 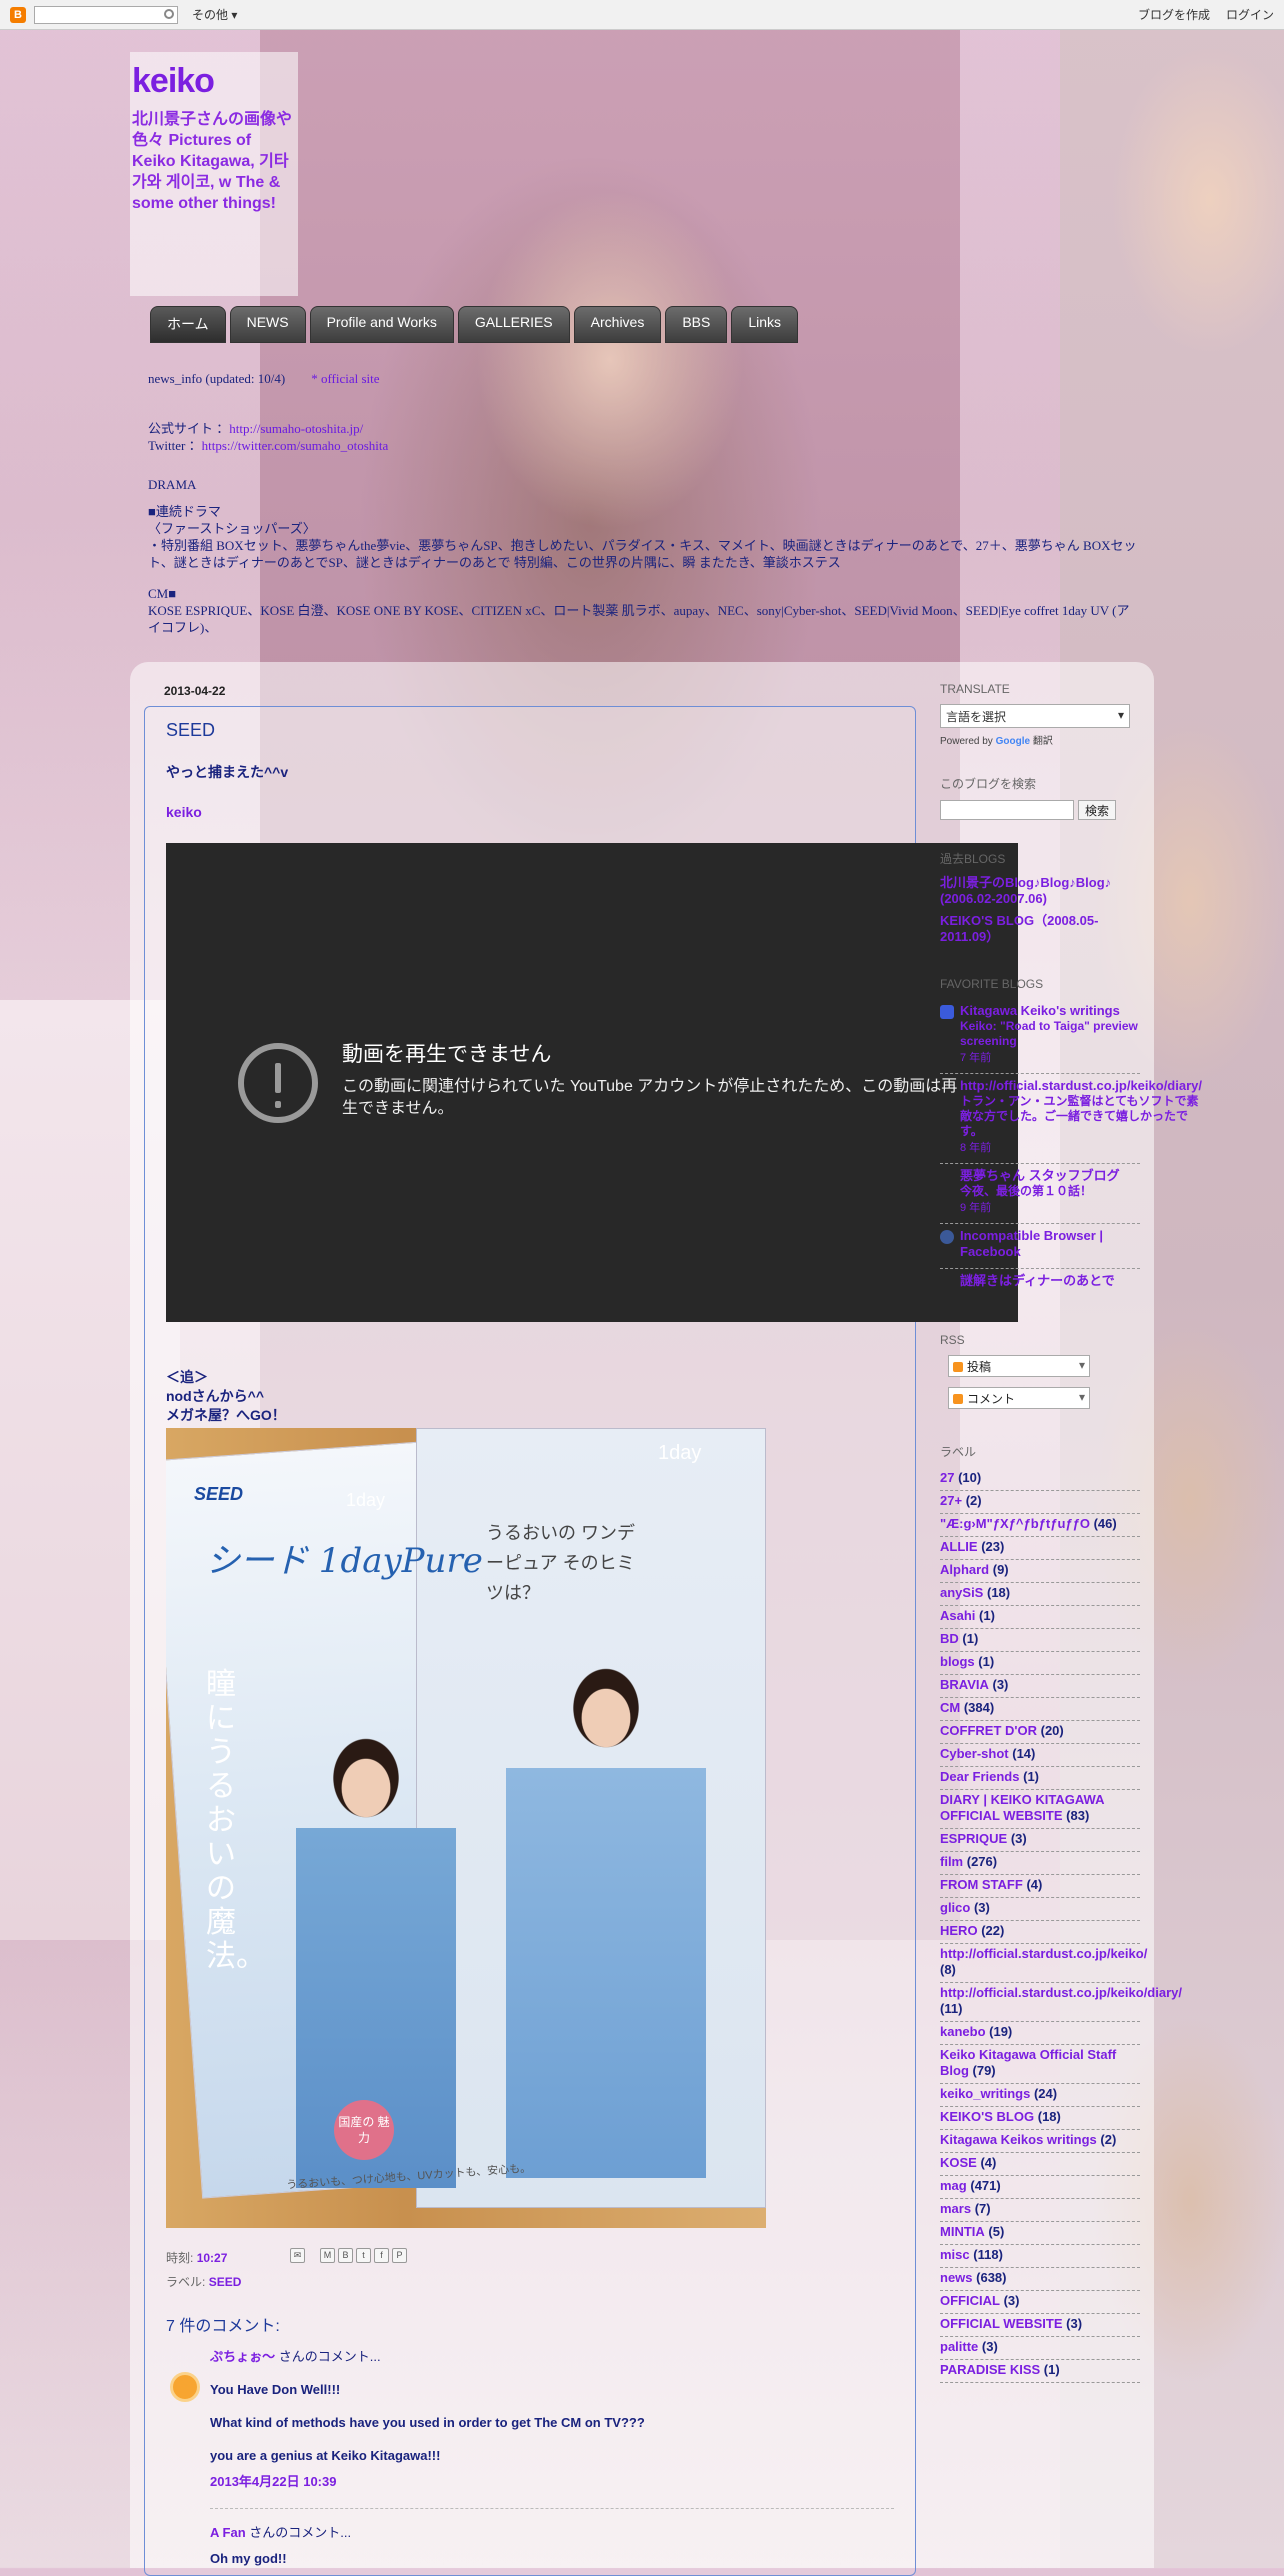 What do you see at coordinates (1040, 1732) in the screenshot?
I see `label-list-item: COFFRET D'OR (20)` at bounding box center [1040, 1732].